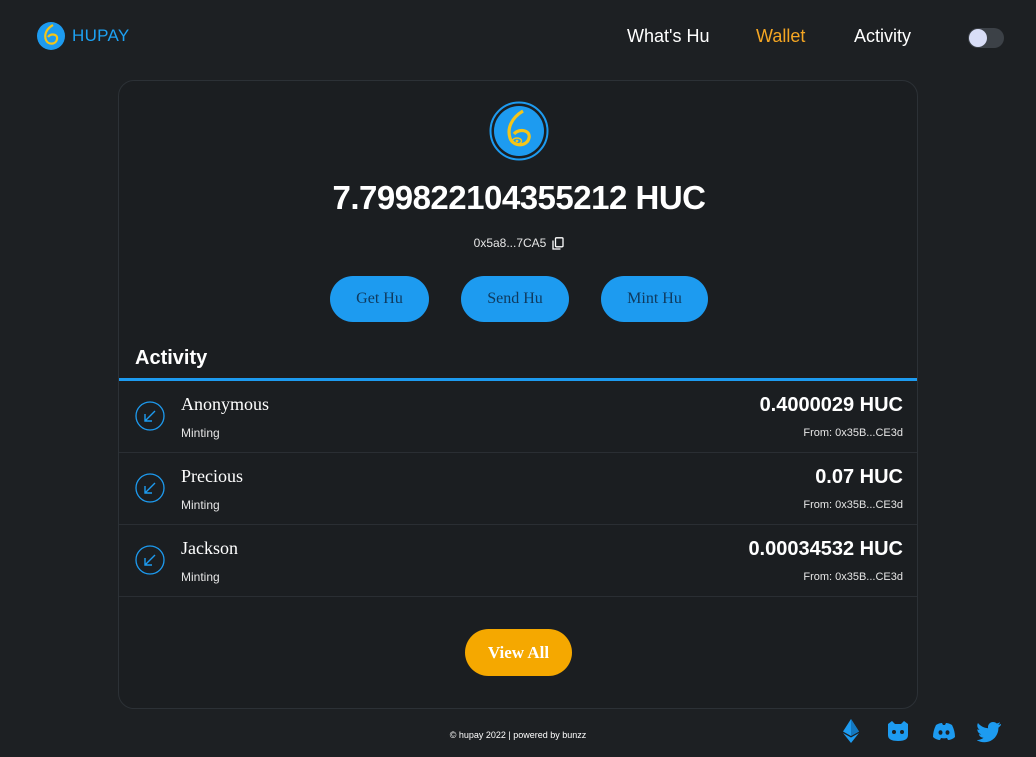  Describe the element at coordinates (882, 36) in the screenshot. I see `nav-activity: Activity` at that location.